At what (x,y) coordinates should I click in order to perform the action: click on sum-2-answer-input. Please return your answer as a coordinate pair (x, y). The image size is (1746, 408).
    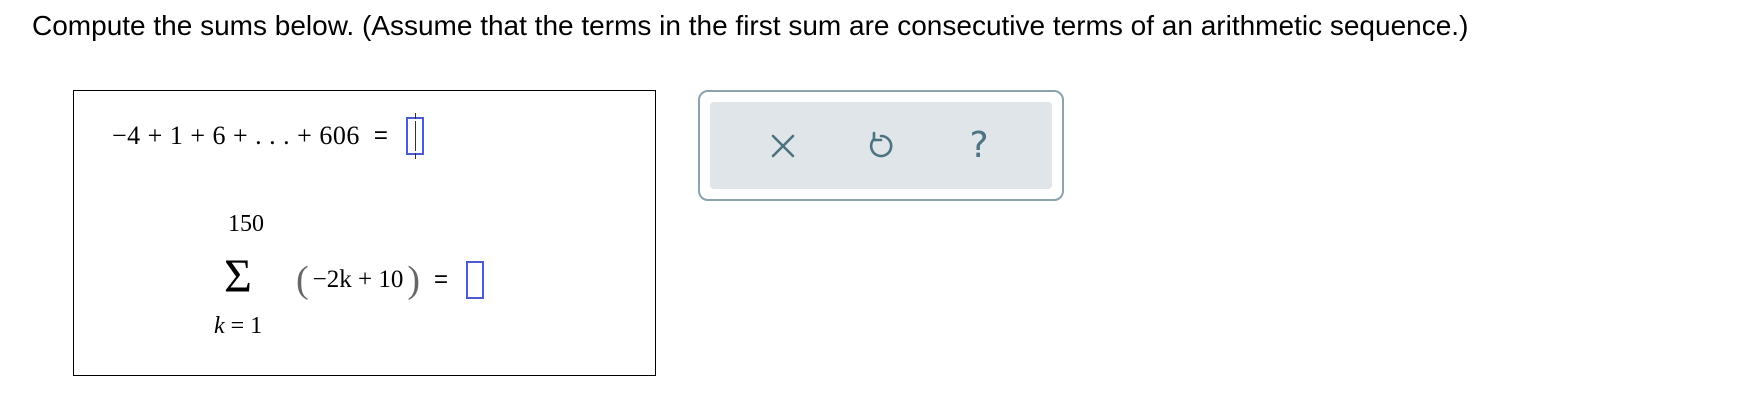
    Looking at the image, I should click on (475, 280).